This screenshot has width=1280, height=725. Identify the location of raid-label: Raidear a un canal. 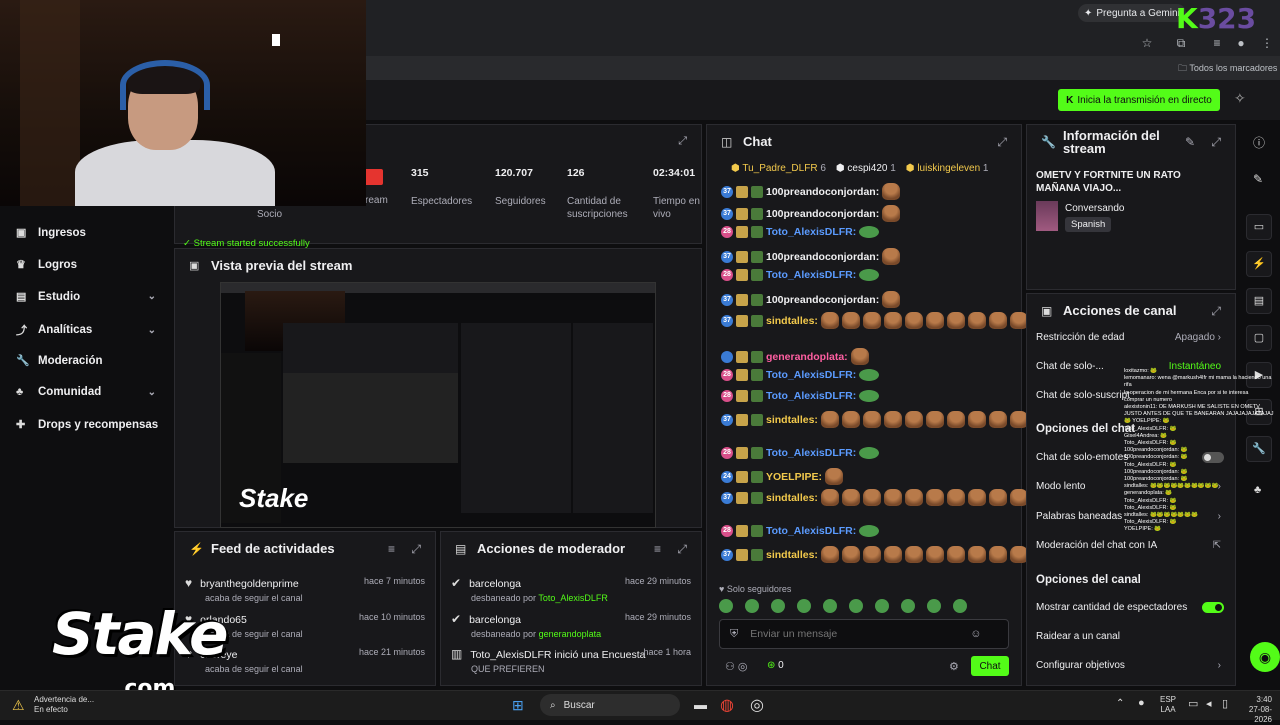
(1078, 636).